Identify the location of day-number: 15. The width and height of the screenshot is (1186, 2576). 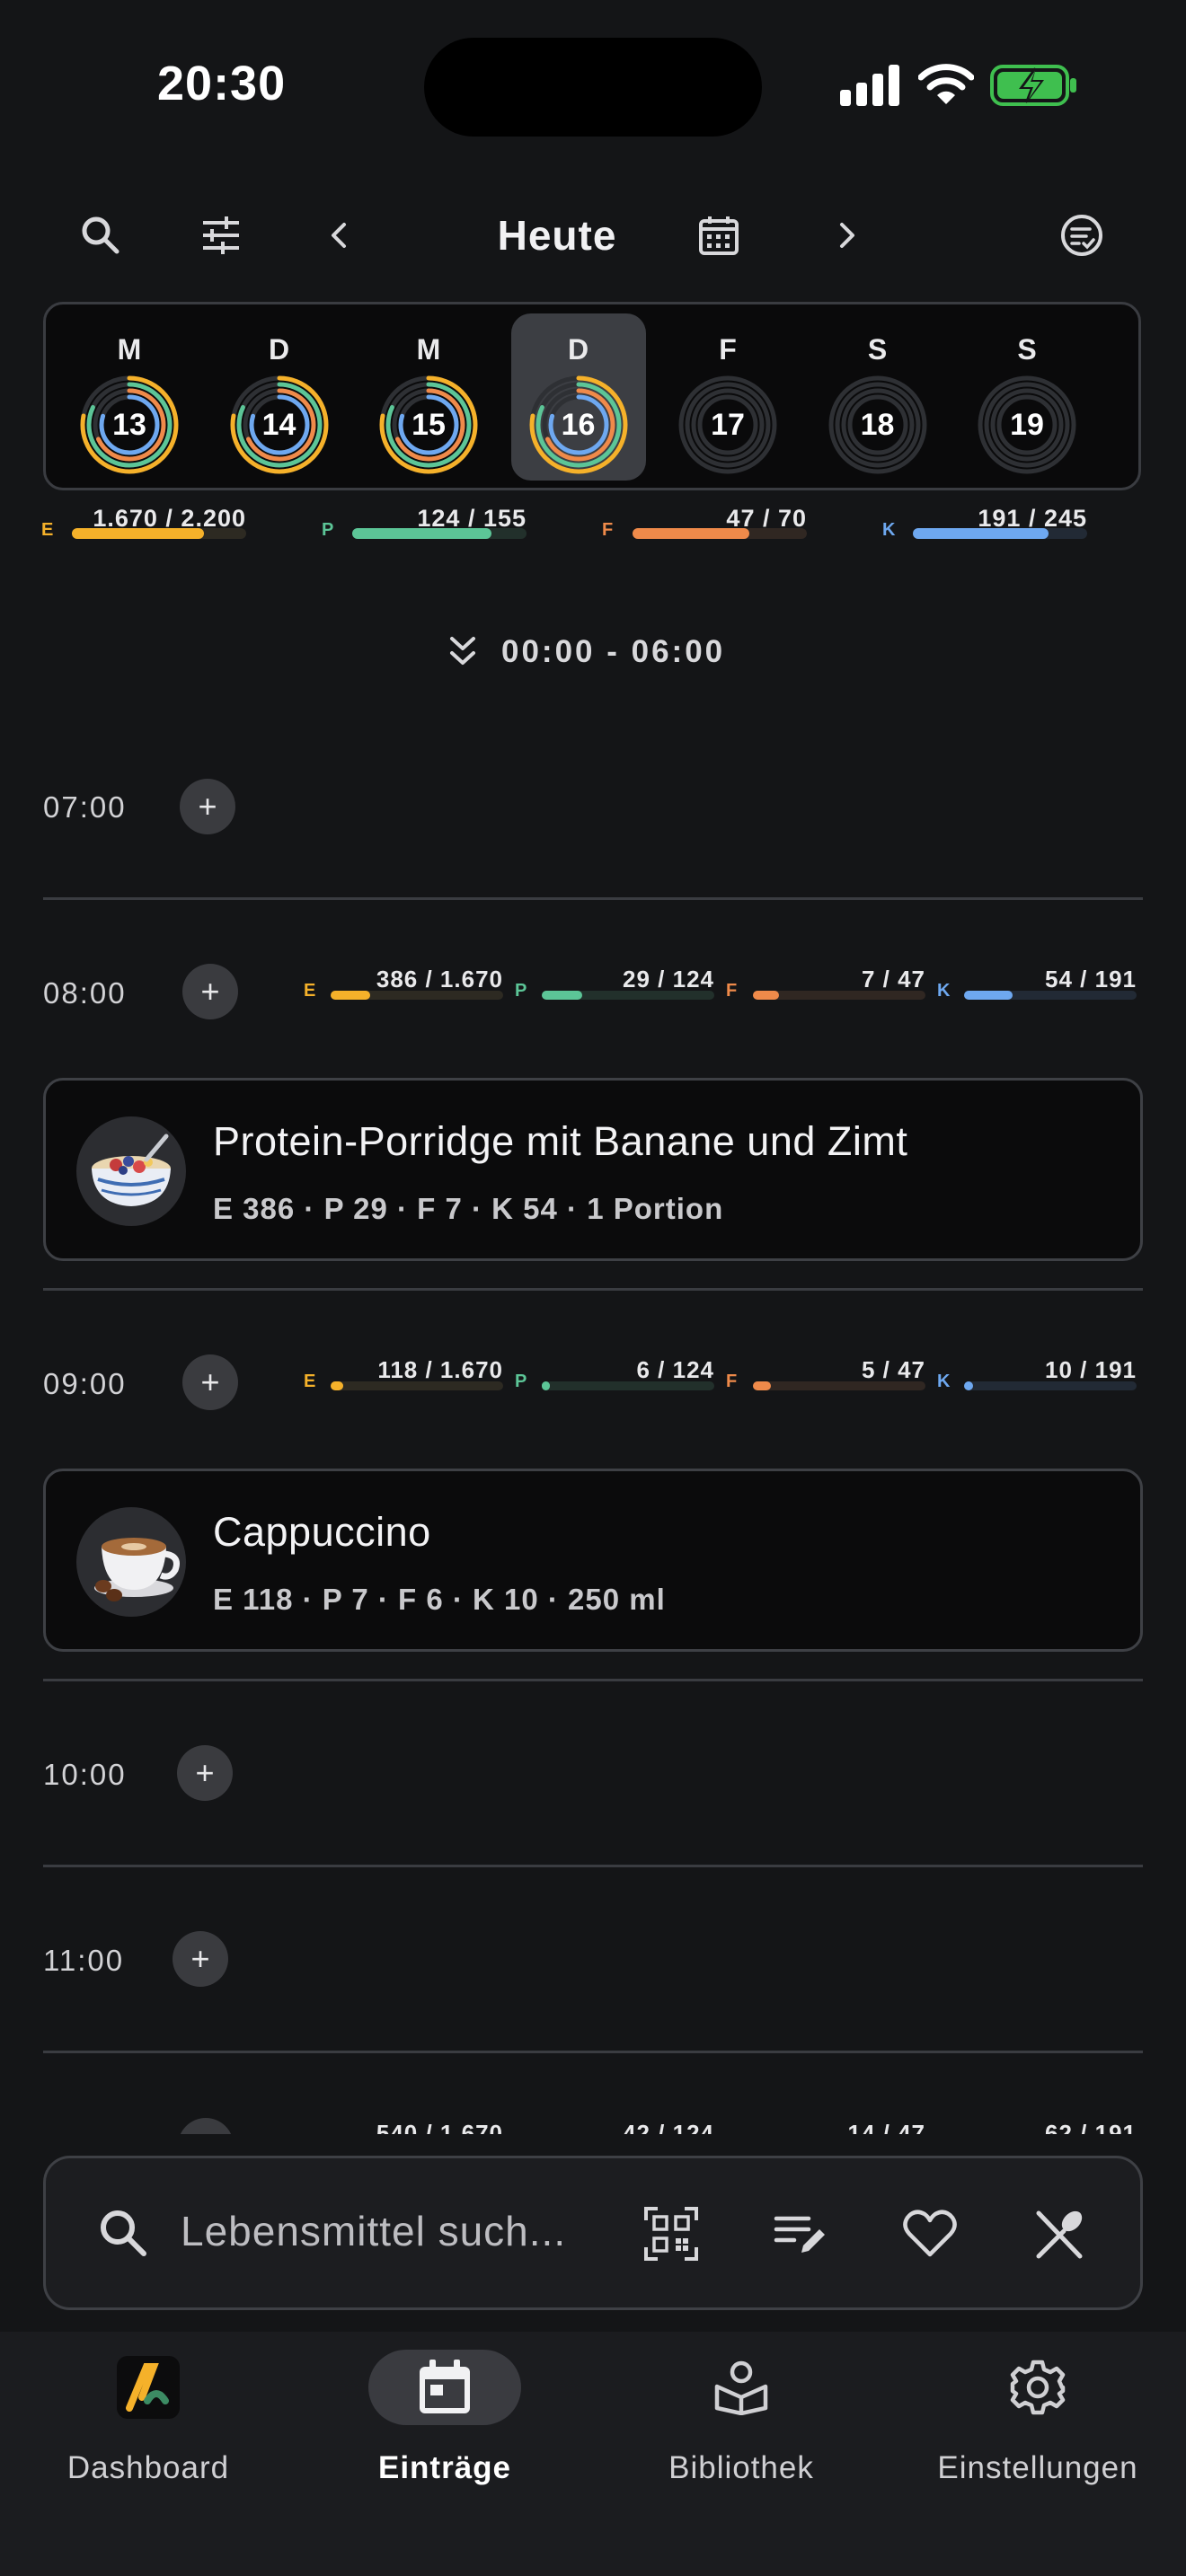
(429, 424).